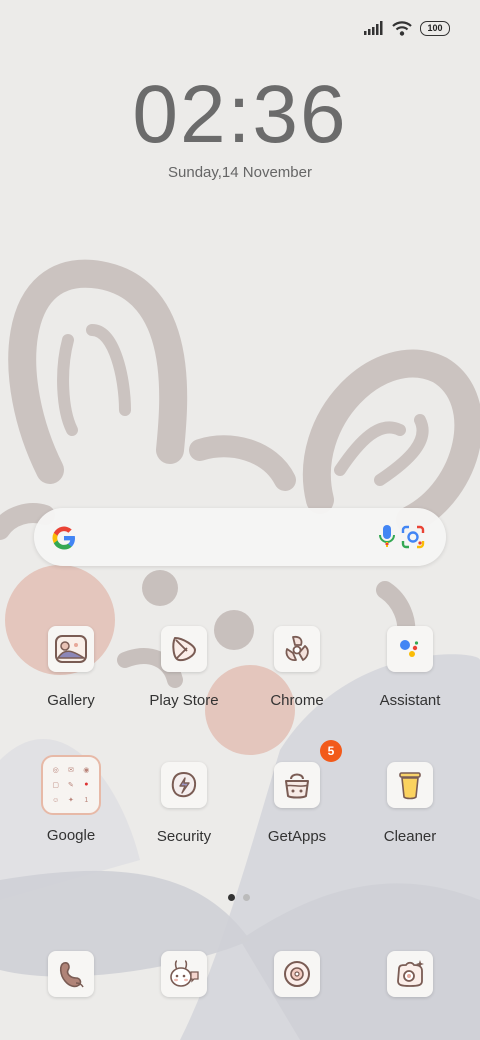 Image resolution: width=480 pixels, height=1040 pixels. Describe the element at coordinates (387, 537) in the screenshot. I see `microphone-icon` at that location.